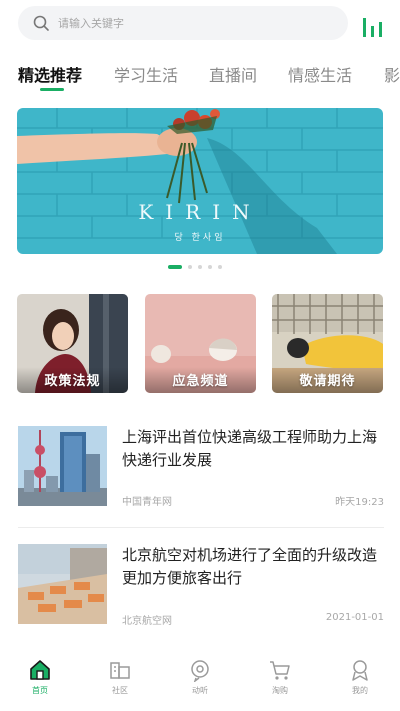  Describe the element at coordinates (147, 621) in the screenshot. I see `news-source: 北京航空网` at that location.